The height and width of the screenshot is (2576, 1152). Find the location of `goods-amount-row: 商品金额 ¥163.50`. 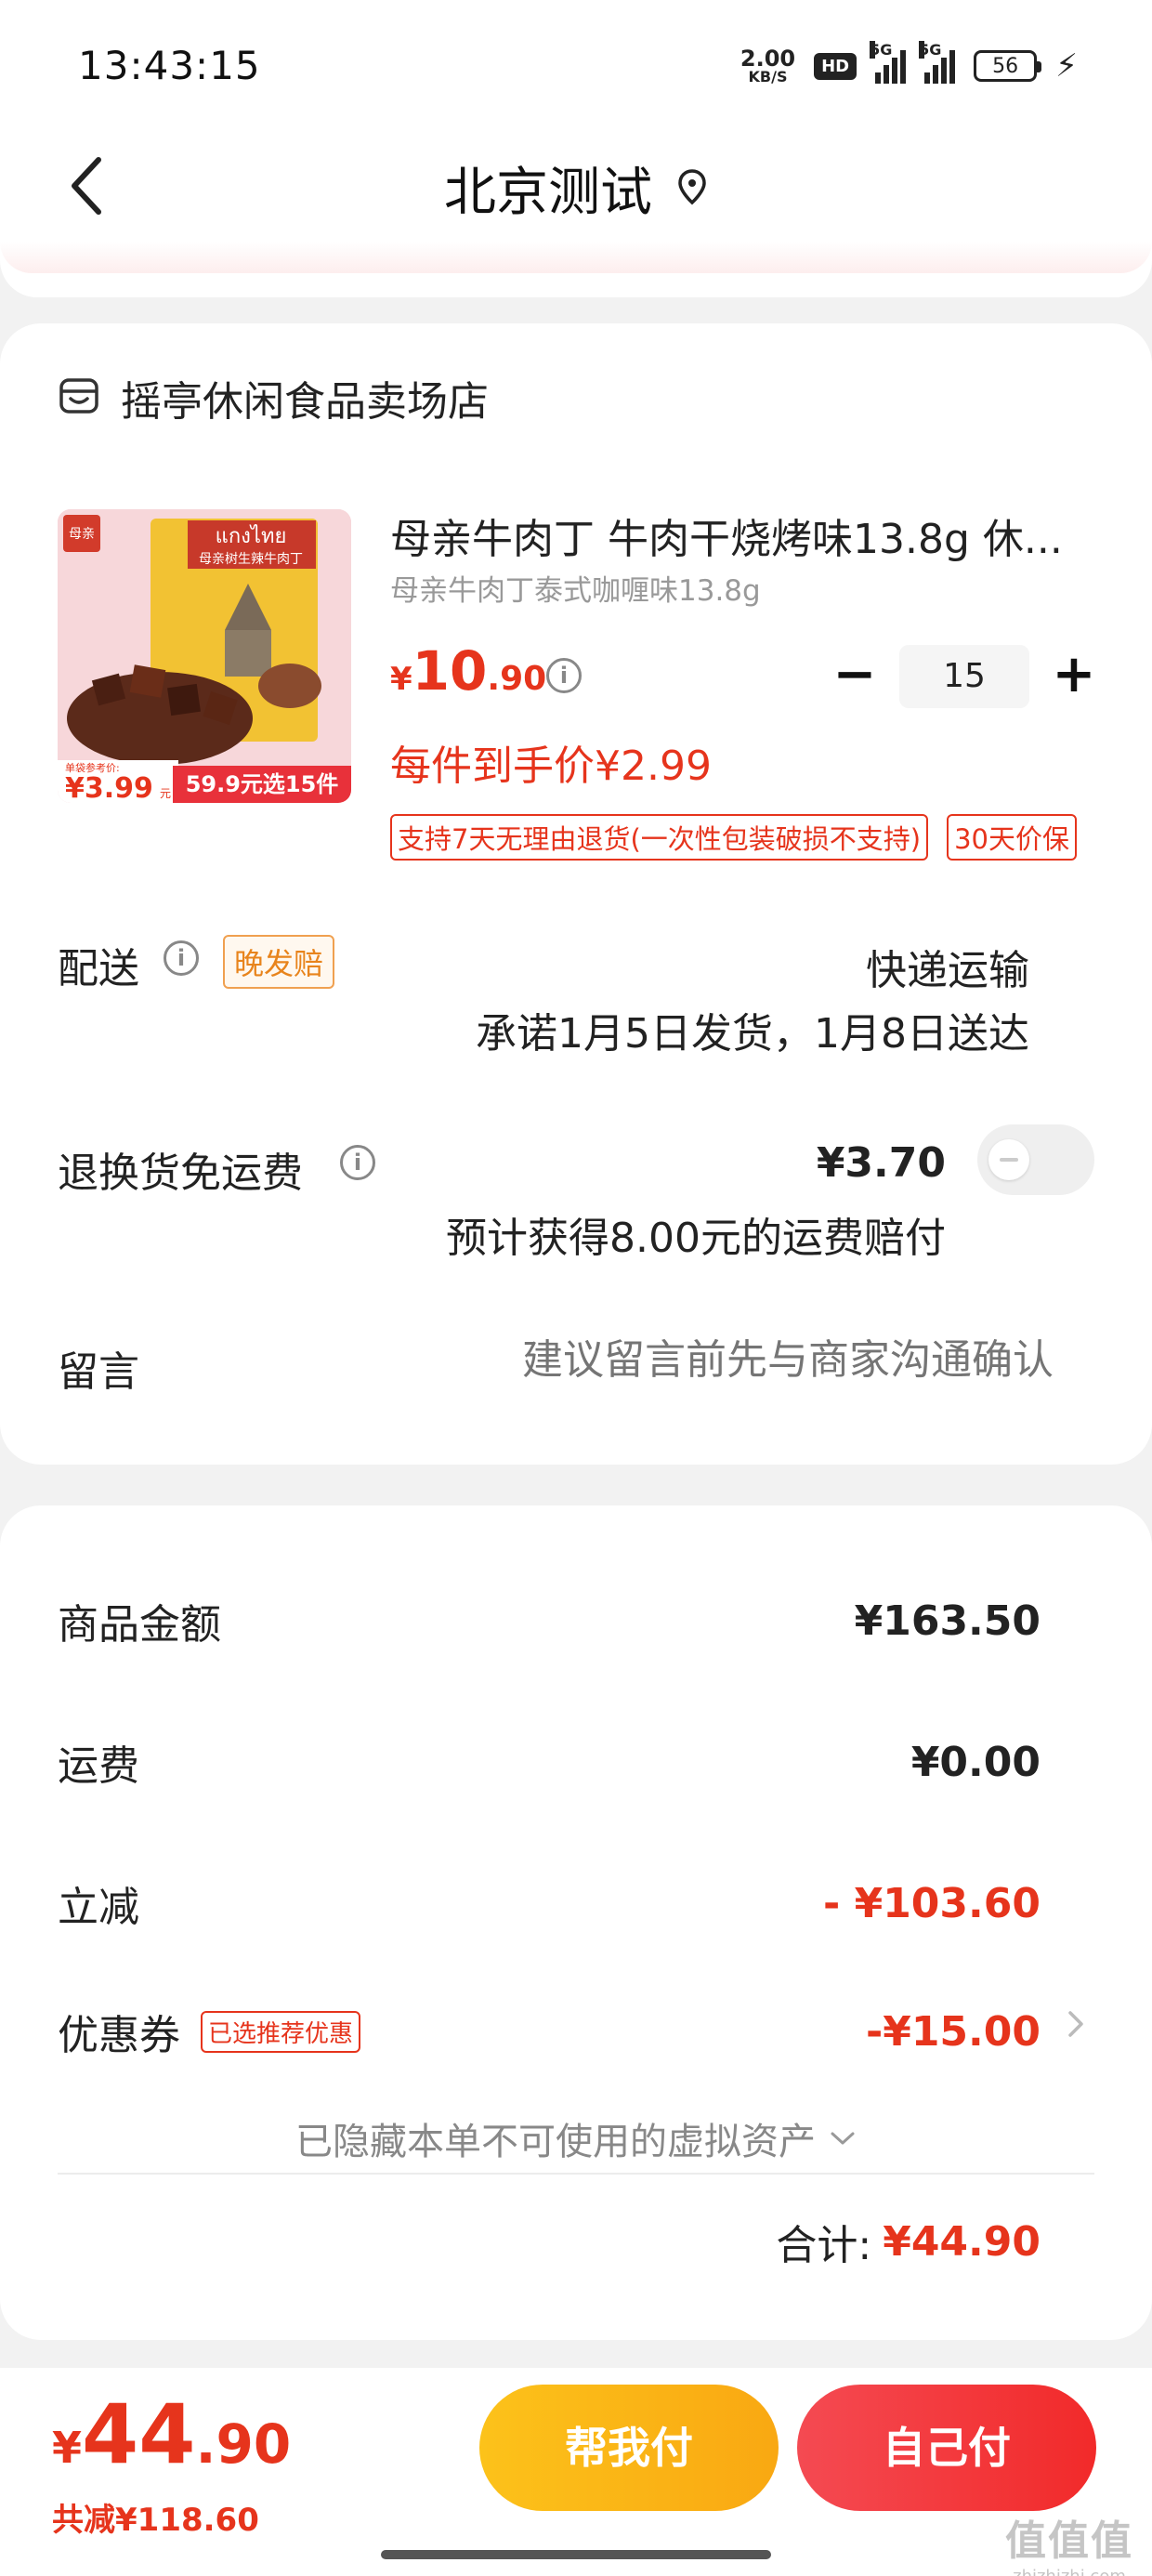

goods-amount-row: 商品金额 ¥163.50 is located at coordinates (549, 1620).